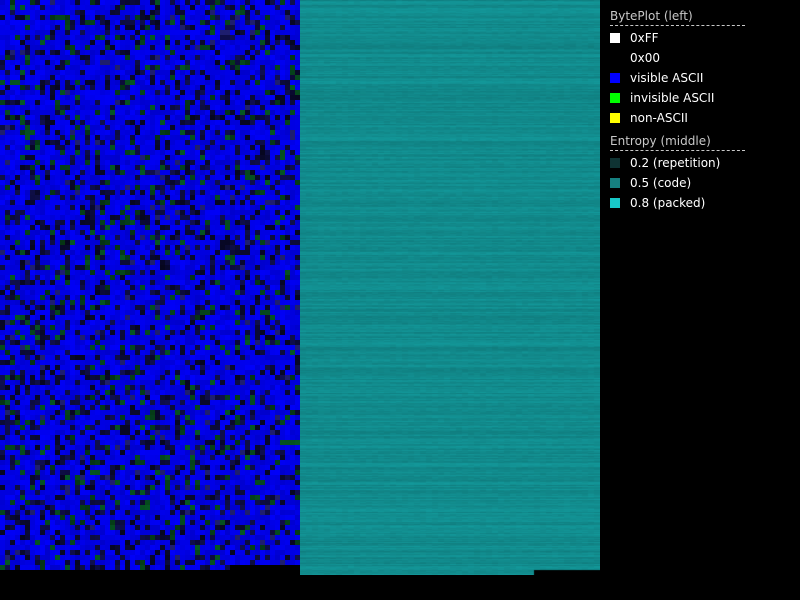 Image resolution: width=800 pixels, height=600 pixels. Describe the element at coordinates (677, 141) in the screenshot. I see `legend-entropy-title: Entropy (middle)` at that location.